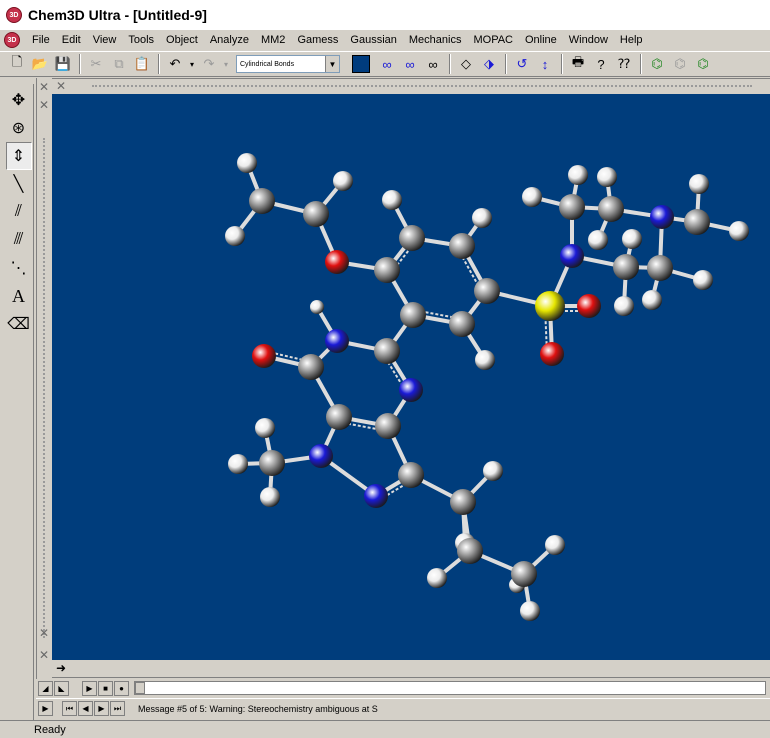 The image size is (770, 738). Describe the element at coordinates (12, 40) in the screenshot. I see `document-icon: 3D` at that location.